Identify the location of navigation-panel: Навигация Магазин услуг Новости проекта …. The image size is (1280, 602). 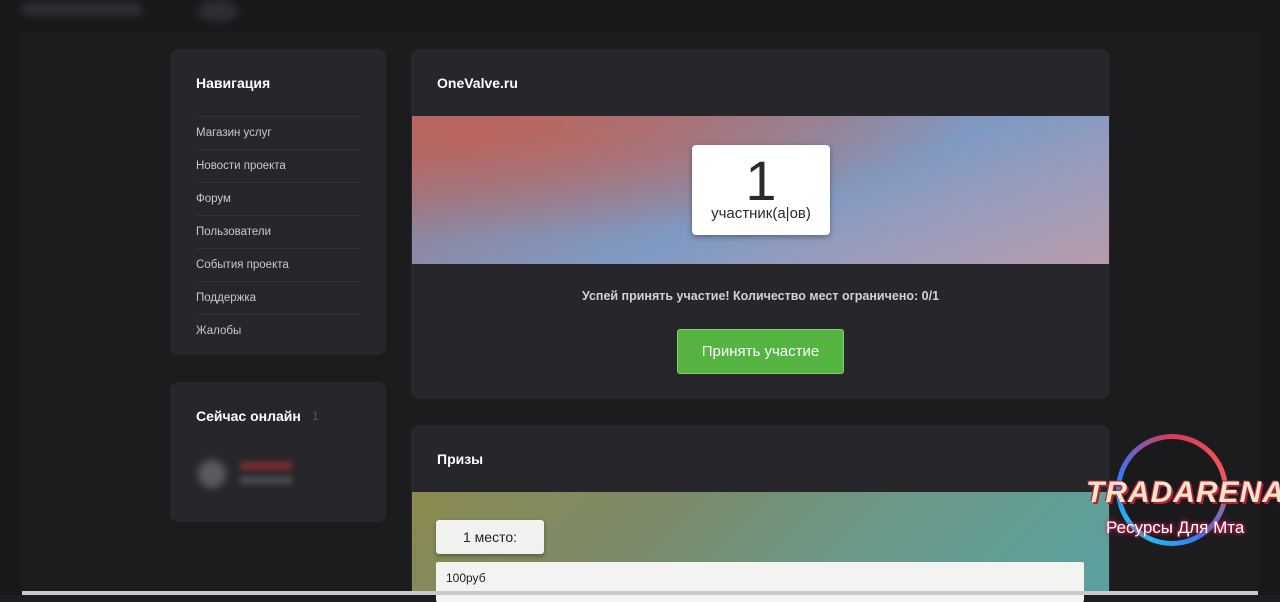
(278, 202).